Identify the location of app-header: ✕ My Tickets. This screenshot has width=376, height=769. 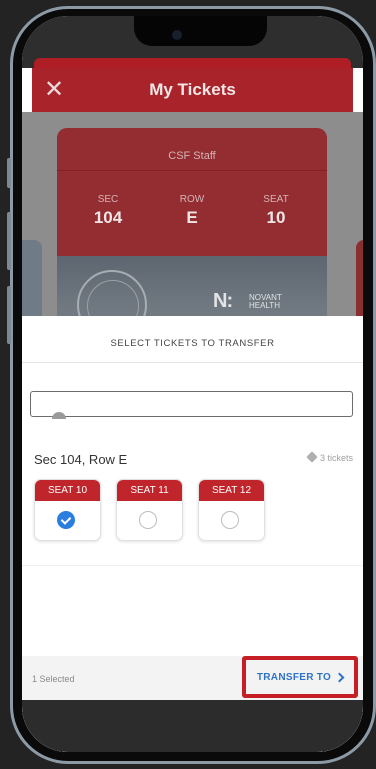
(192, 90).